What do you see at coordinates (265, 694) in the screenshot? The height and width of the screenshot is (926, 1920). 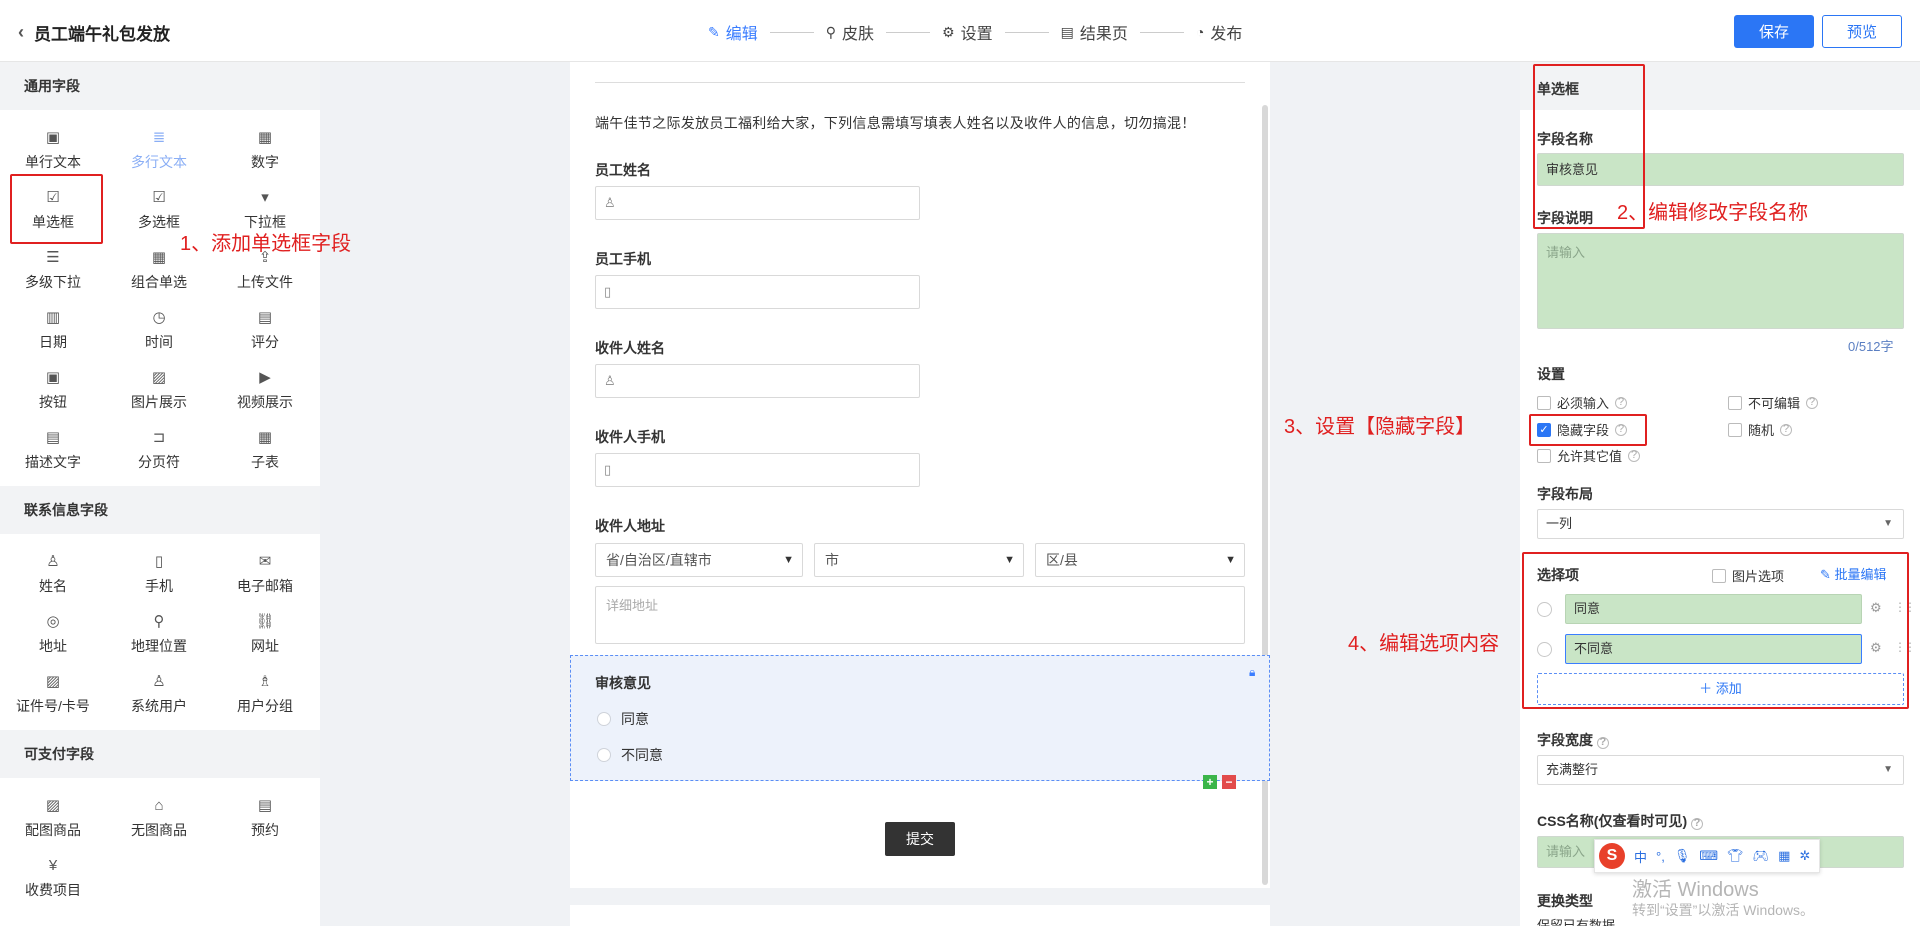 I see `tool-user-group: ♗ 用户分组` at bounding box center [265, 694].